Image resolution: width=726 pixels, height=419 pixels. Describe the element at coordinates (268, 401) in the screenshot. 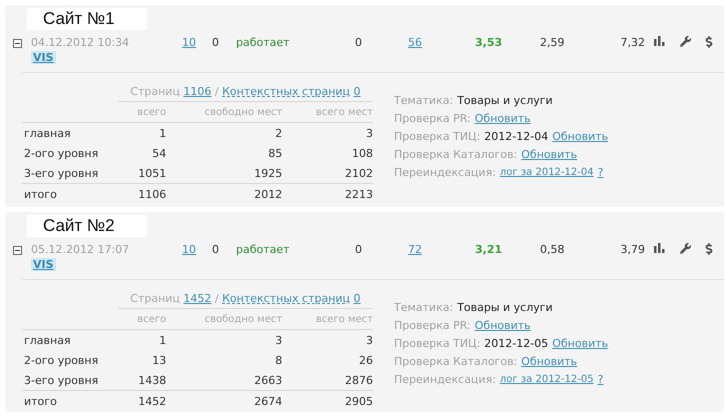

I see `table-value: 2674` at that location.